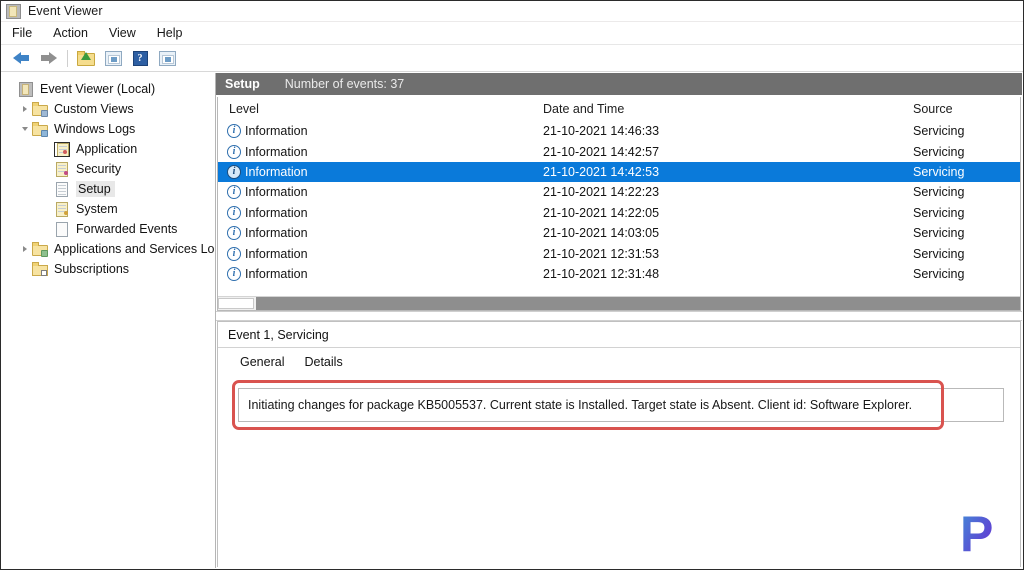  Describe the element at coordinates (323, 362) in the screenshot. I see `tab-details: Details` at that location.